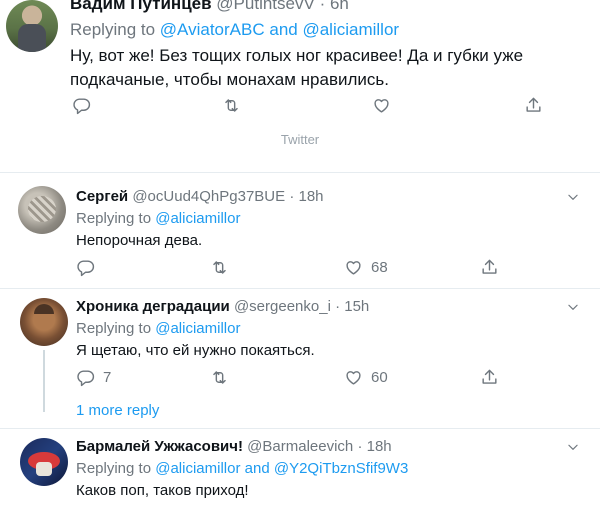  Describe the element at coordinates (300, 379) in the screenshot. I see `action-bar: 7 60` at that location.